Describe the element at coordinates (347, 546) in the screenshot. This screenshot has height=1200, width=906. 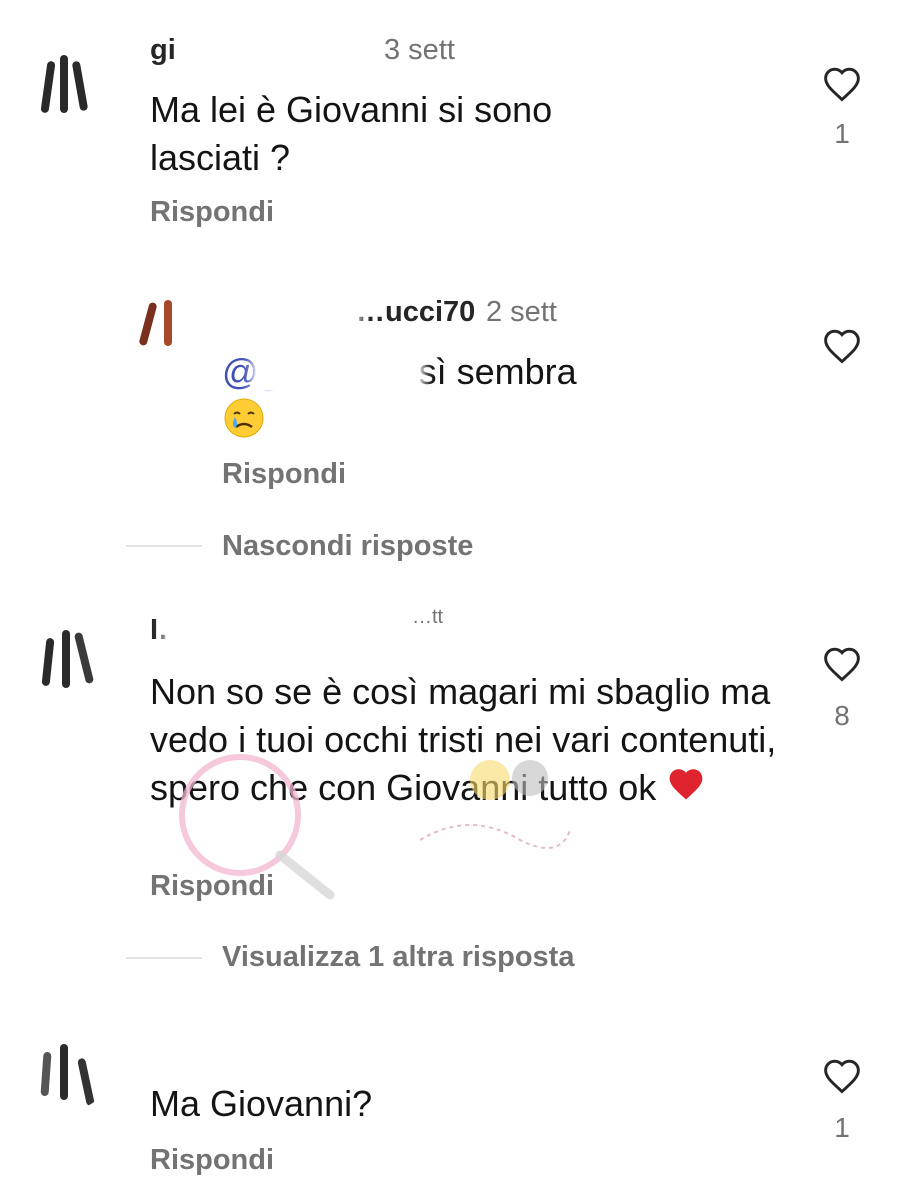
I see `hide-replies-button: Nascondi risposte` at that location.